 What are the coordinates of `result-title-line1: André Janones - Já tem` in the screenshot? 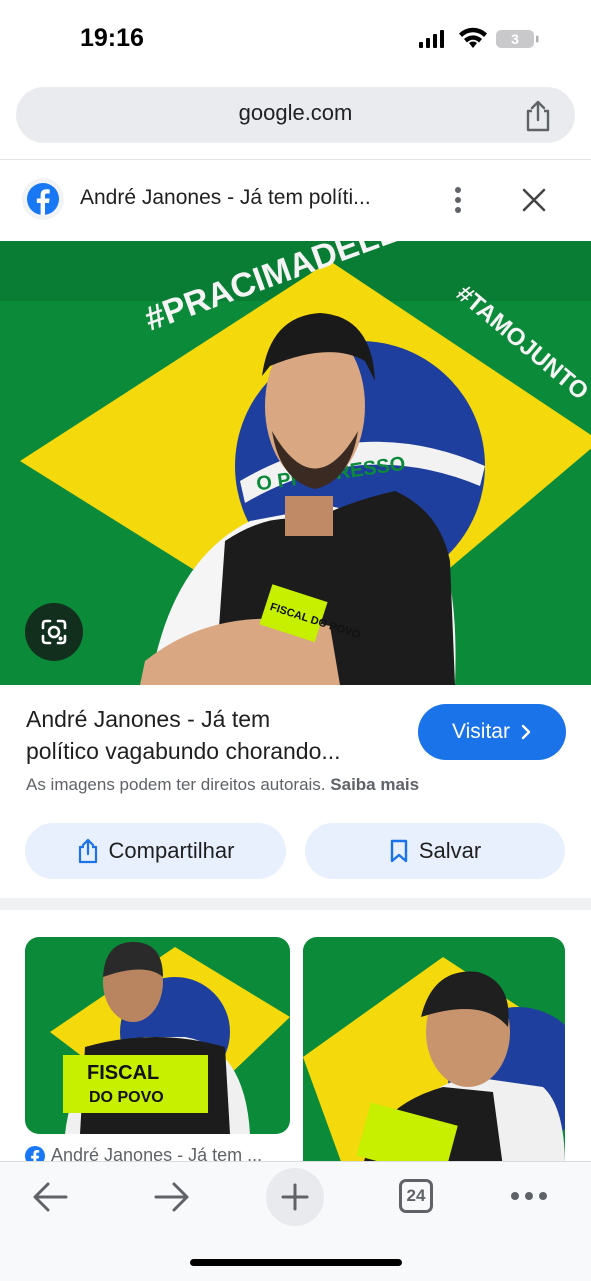 It's located at (148, 719).